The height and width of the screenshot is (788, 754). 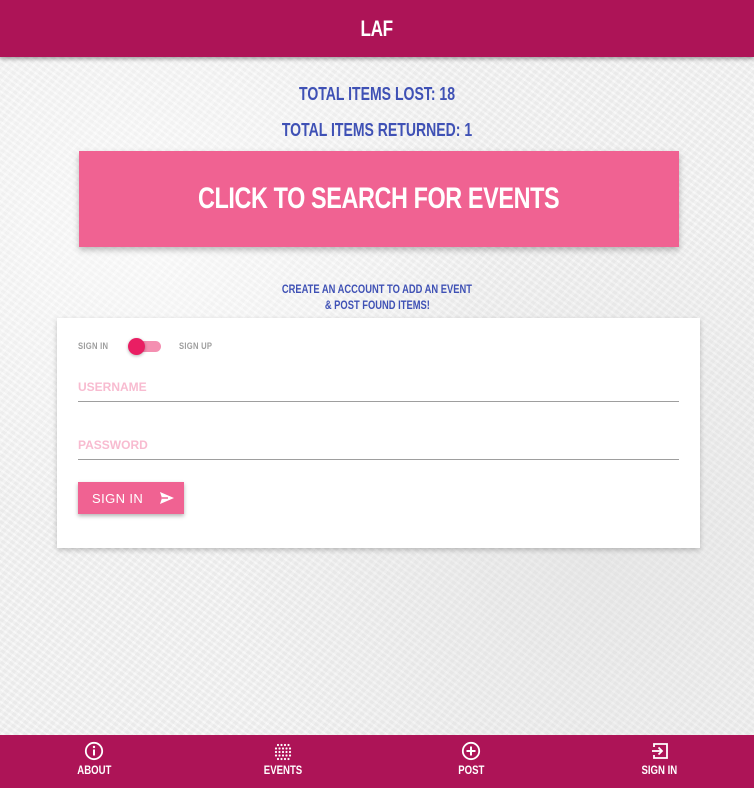 I want to click on nav-sign-in-text: SIGN IN, so click(x=659, y=770).